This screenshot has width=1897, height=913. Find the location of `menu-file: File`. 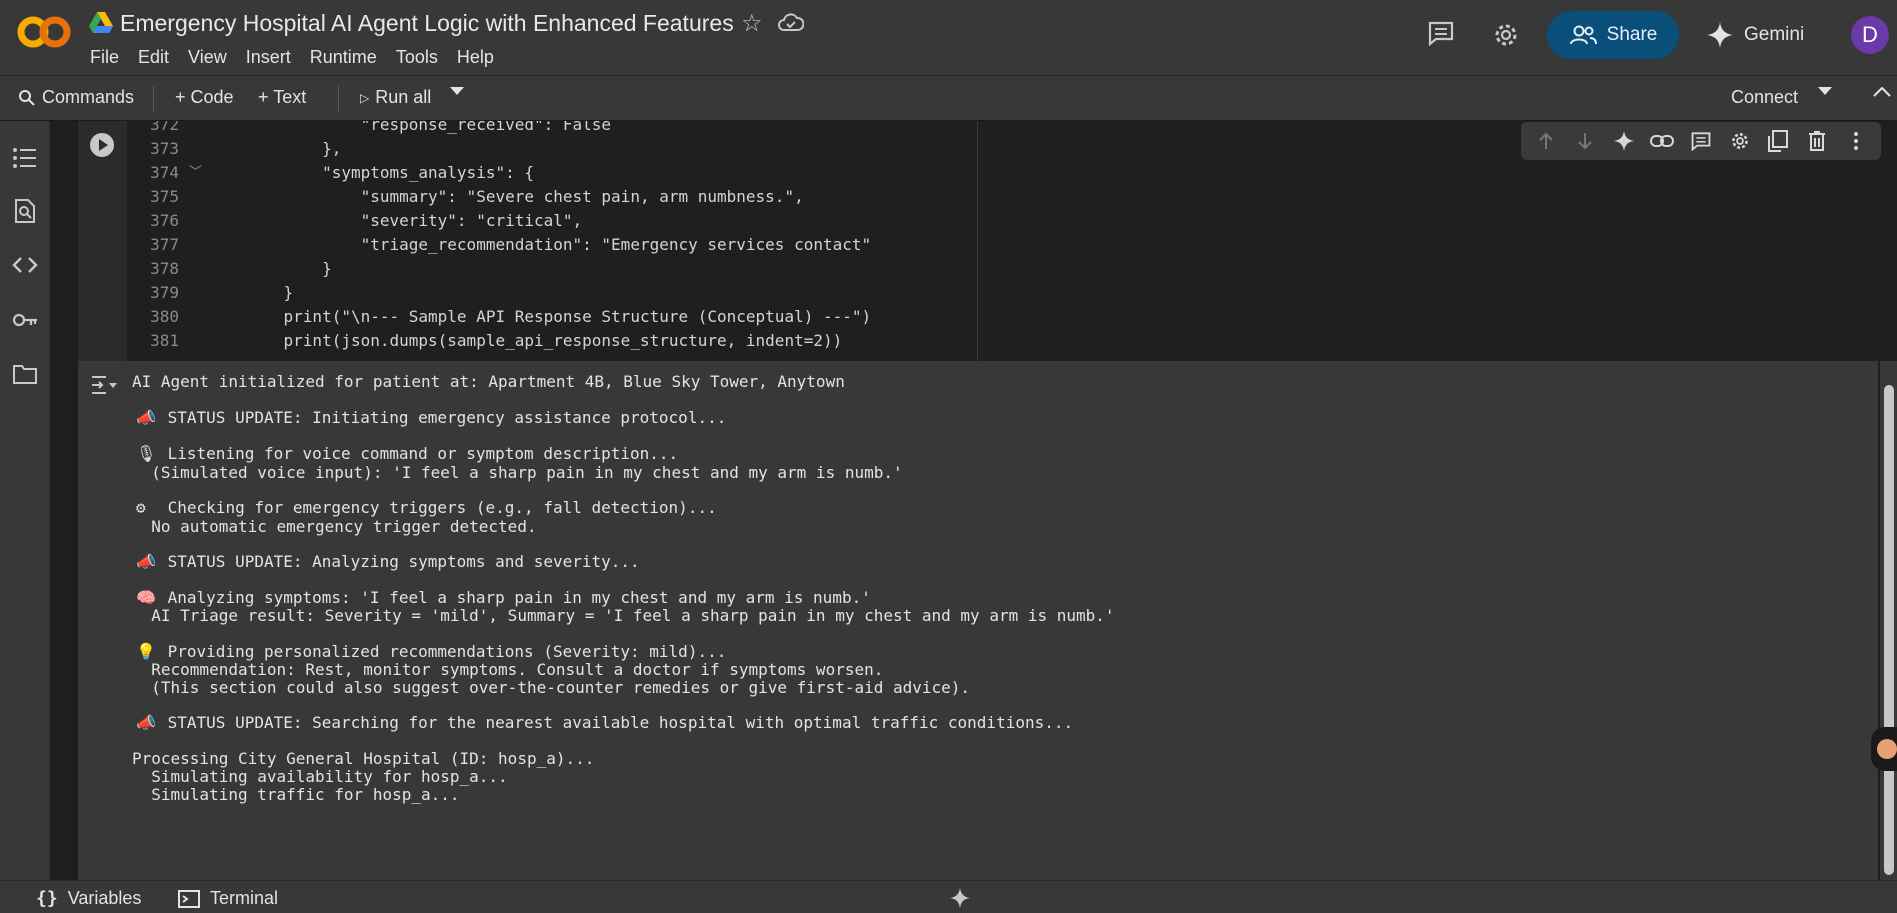

menu-file: File is located at coordinates (104, 57).